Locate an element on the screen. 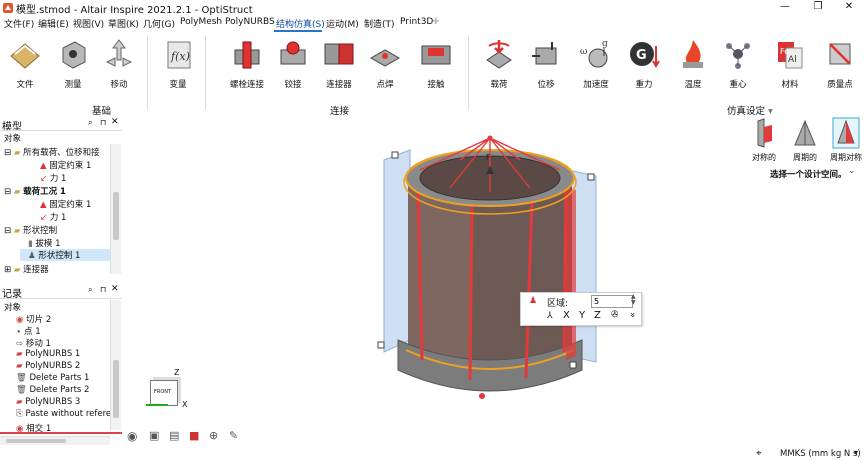  model-scrollbar is located at coordinates (115, 209).